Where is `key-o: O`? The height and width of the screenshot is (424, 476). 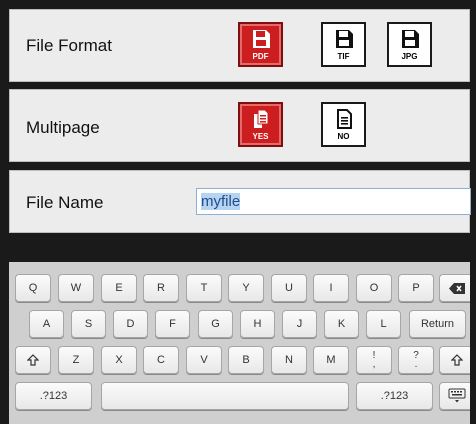
key-o: O is located at coordinates (374, 288).